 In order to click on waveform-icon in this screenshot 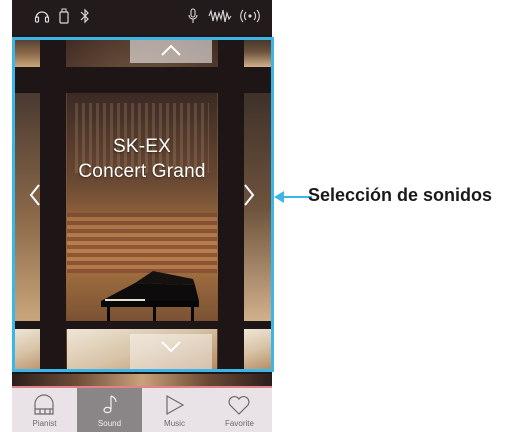, I will do `click(220, 17)`.